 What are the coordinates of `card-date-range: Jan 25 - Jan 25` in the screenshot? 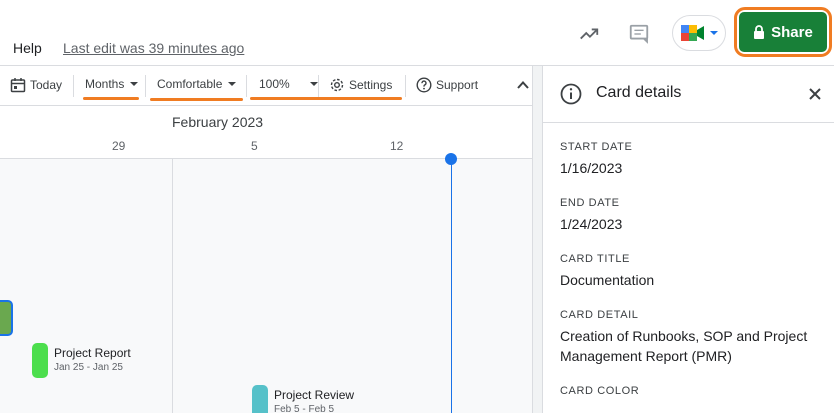 It's located at (88, 367).